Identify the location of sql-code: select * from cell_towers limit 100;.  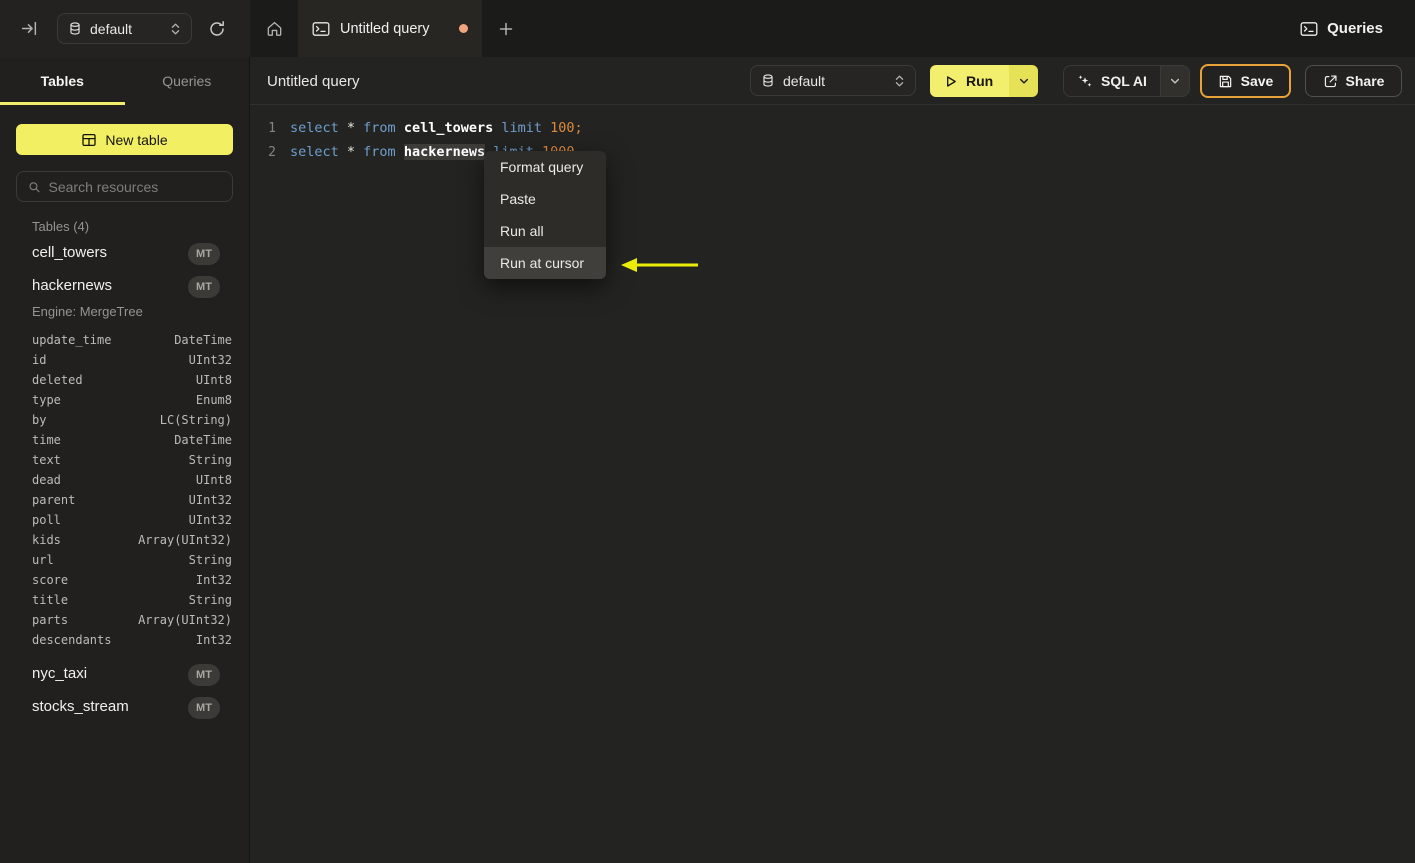
(436, 128).